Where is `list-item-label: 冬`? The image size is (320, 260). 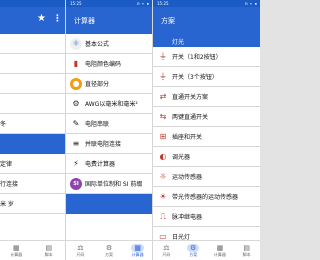 list-item-label: 冬 is located at coordinates (3, 124).